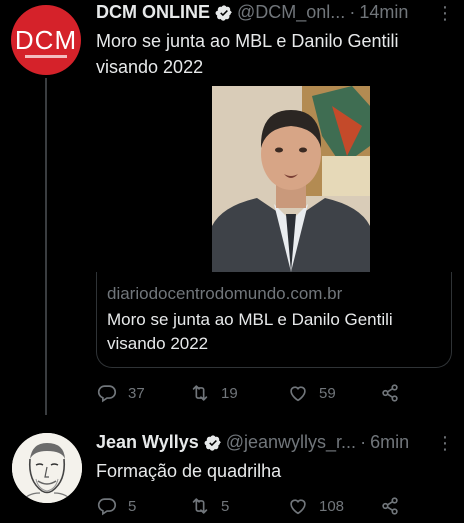 The width and height of the screenshot is (464, 523). Describe the element at coordinates (389, 442) in the screenshot. I see `timestamp: 6min` at that location.